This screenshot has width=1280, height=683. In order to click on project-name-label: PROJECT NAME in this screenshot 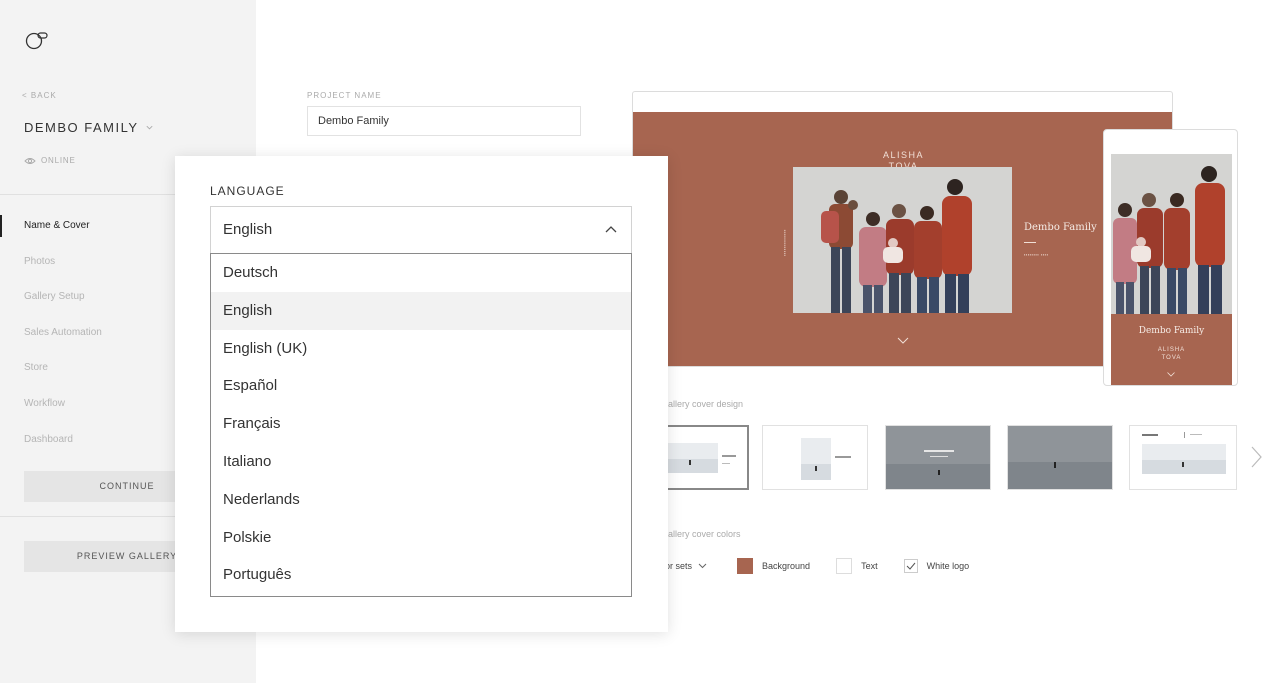, I will do `click(344, 95)`.